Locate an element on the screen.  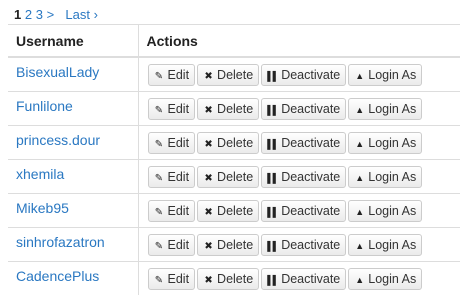
last-page-link: Last › is located at coordinates (81, 14).